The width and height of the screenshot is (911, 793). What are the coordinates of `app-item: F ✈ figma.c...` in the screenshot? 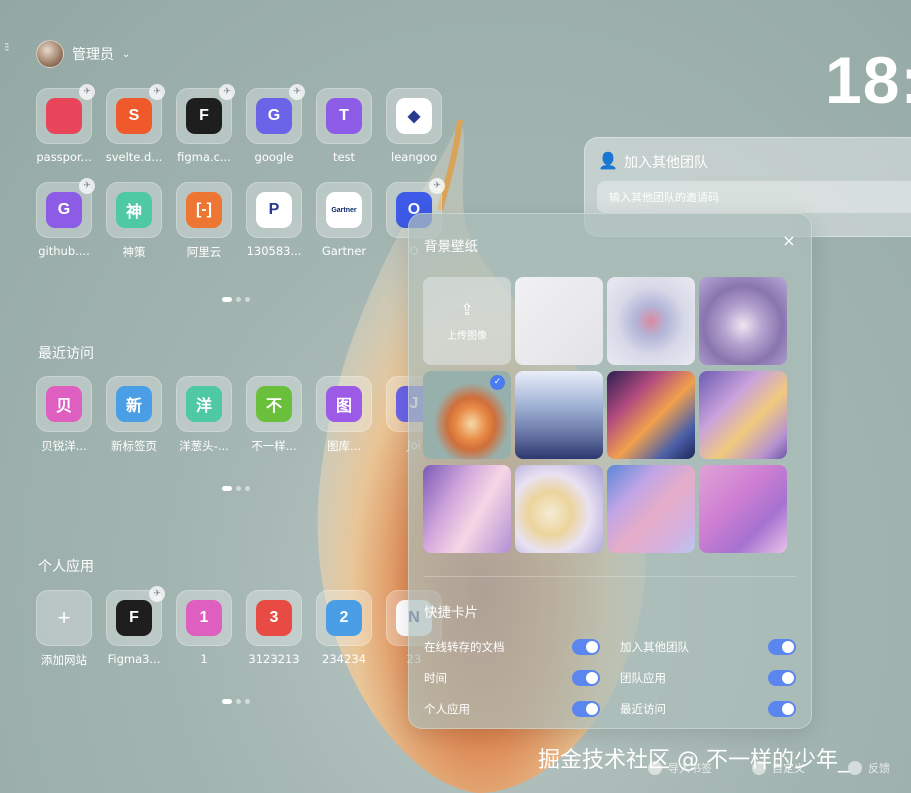 It's located at (205, 124).